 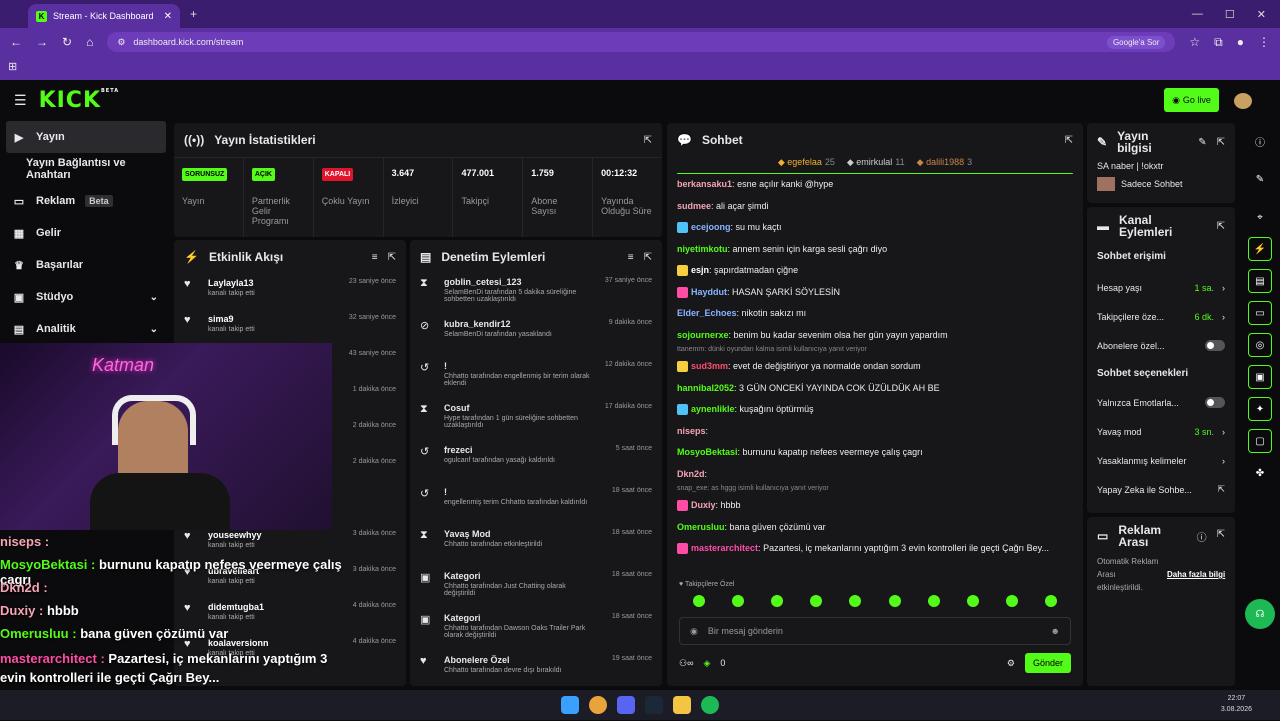 What do you see at coordinates (701, 527) in the screenshot?
I see `chat-username: Omerusluu` at bounding box center [701, 527].